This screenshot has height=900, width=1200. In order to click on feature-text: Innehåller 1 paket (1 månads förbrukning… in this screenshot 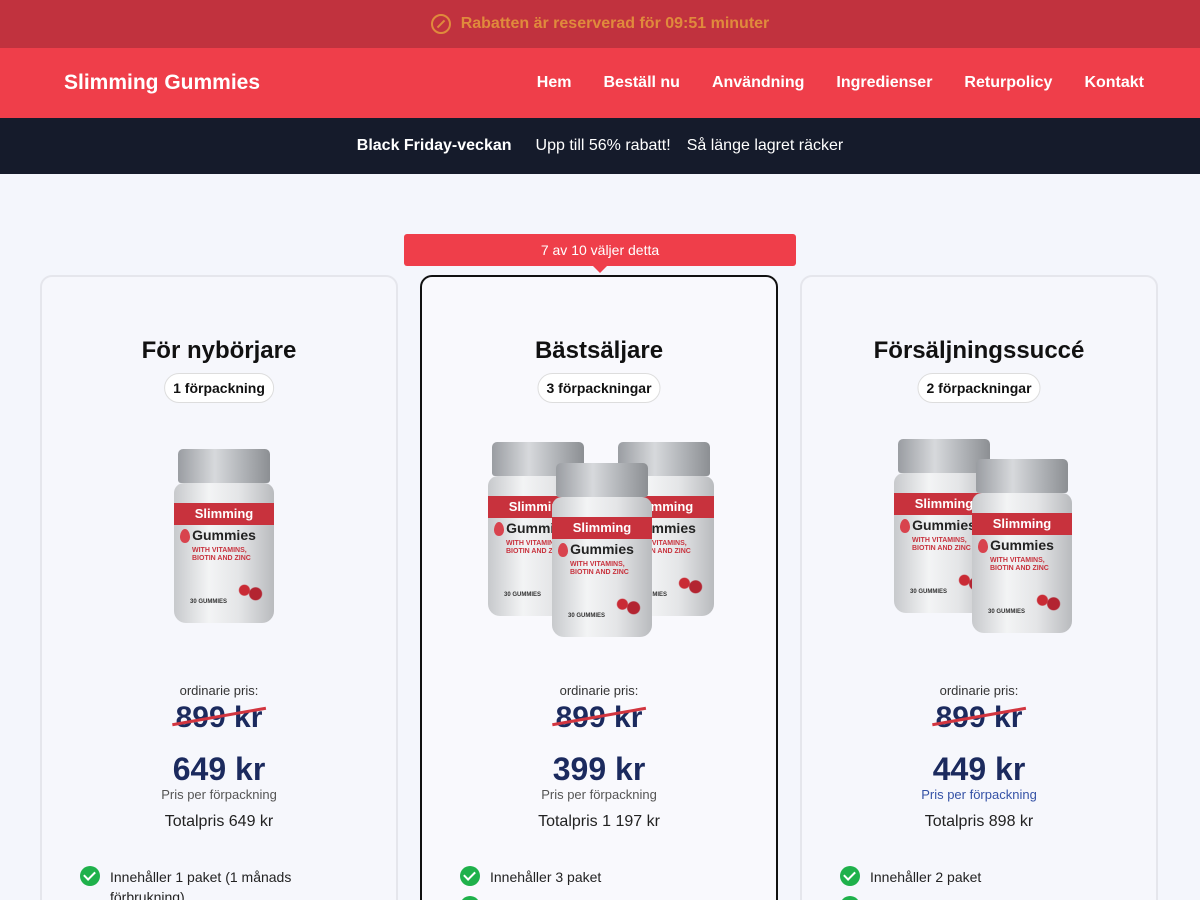, I will do `click(201, 884)`.